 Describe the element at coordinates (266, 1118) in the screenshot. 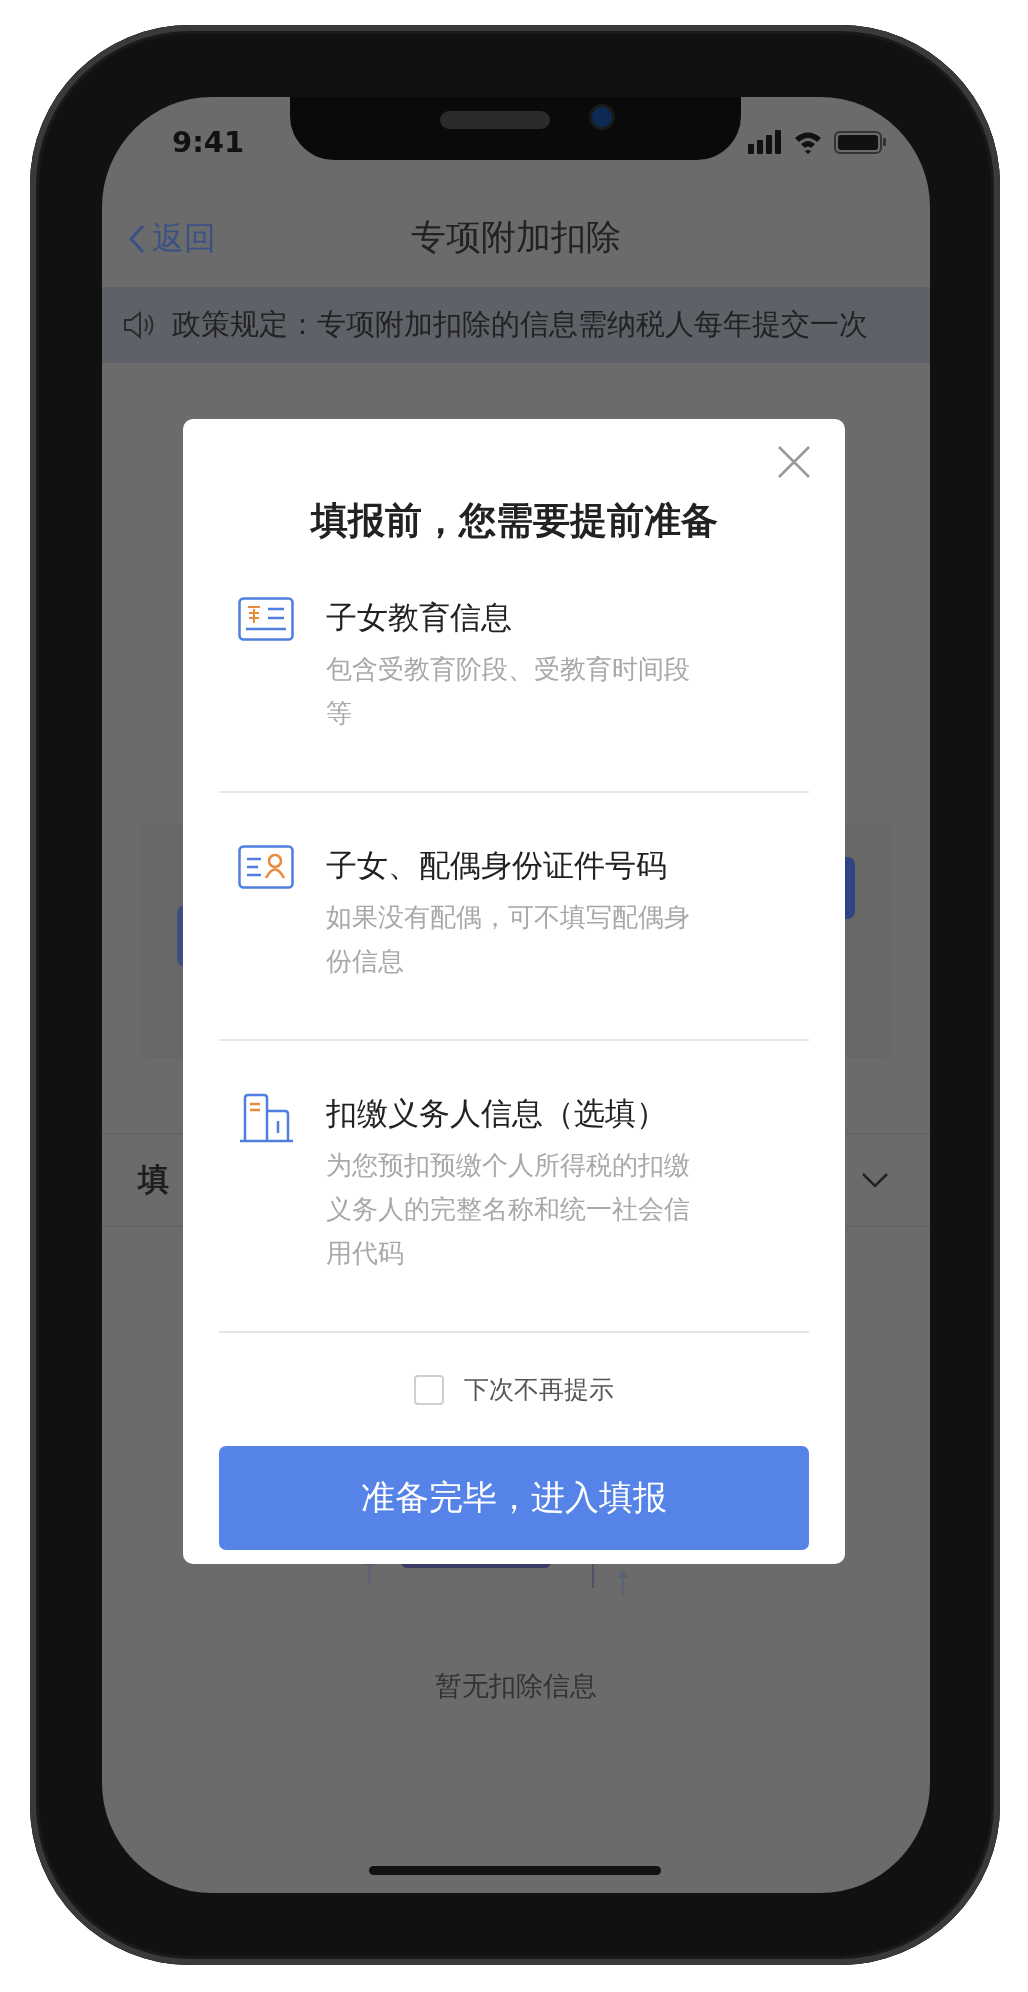

I see `buildings-icon` at that location.